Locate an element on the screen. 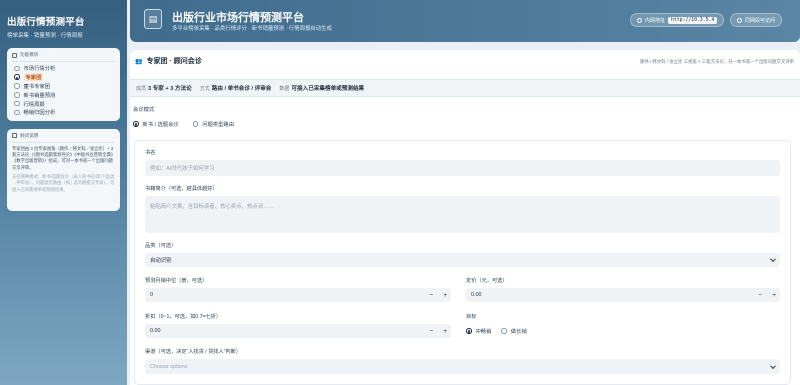 Image resolution: width=800 pixels, height=385 pixels. members-value: 3 专家 + 3 方法论 is located at coordinates (170, 89).